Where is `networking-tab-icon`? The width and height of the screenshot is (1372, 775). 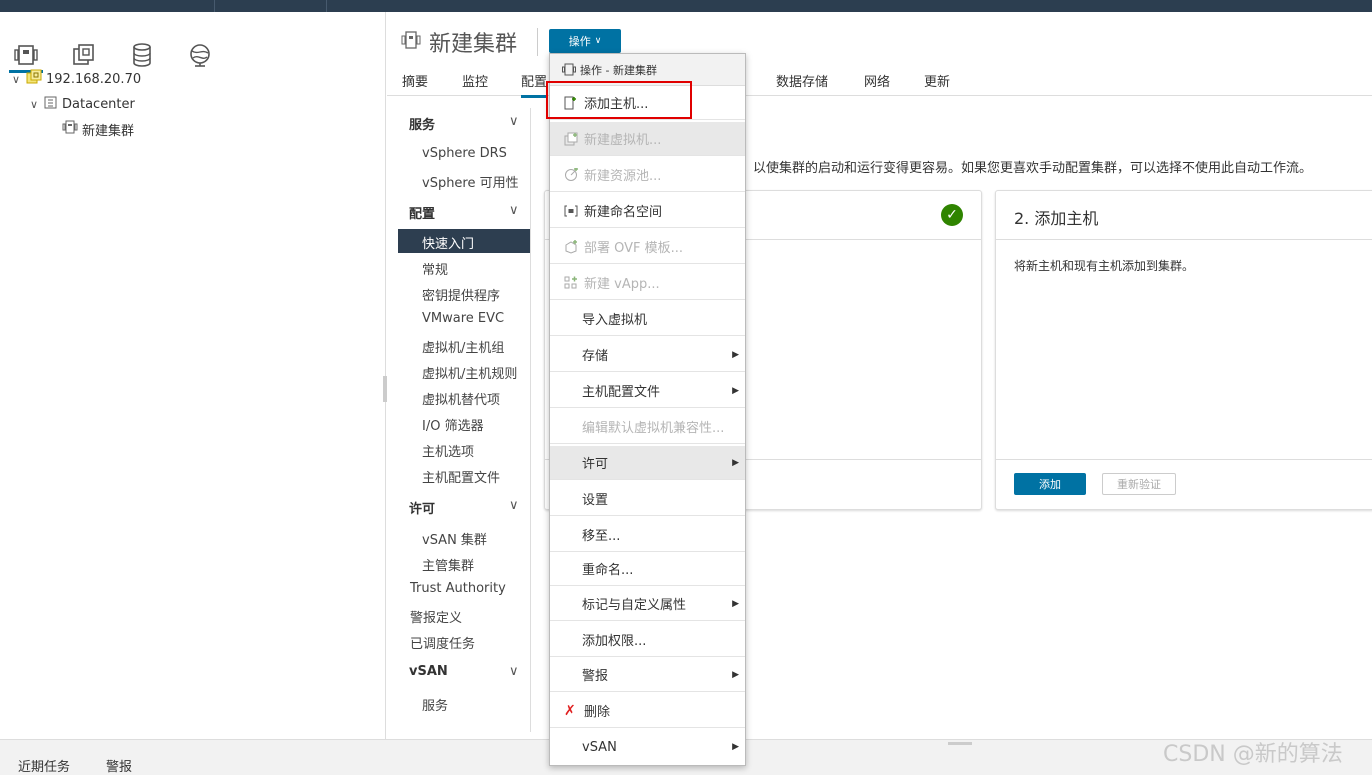 networking-tab-icon is located at coordinates (200, 55).